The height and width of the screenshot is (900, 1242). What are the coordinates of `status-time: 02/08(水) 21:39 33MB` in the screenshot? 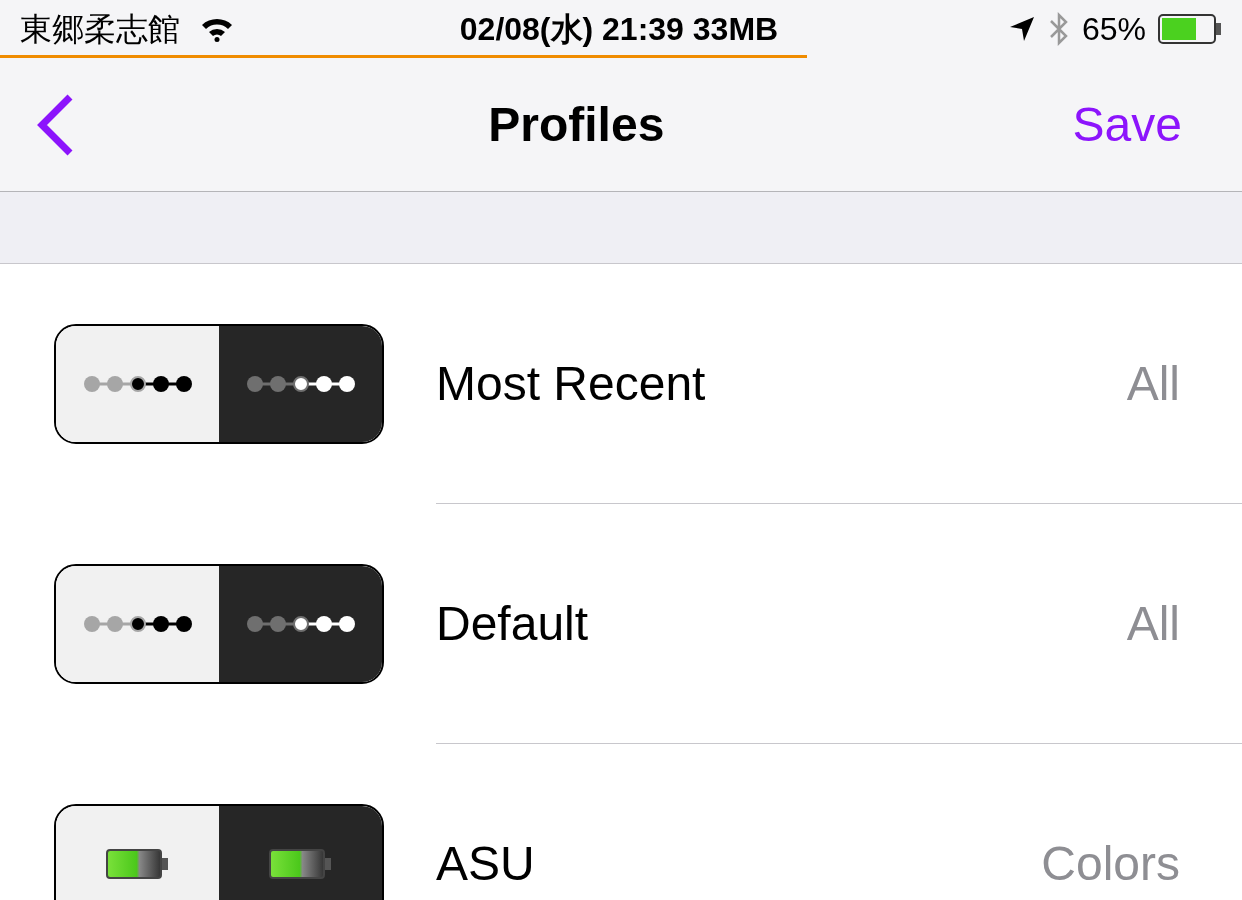 It's located at (619, 29).